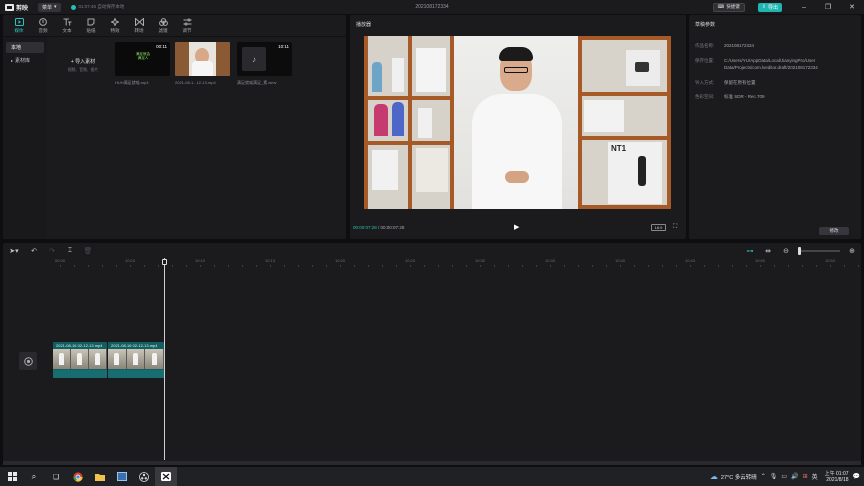 This screenshot has height=486, width=864. Describe the element at coordinates (768, 251) in the screenshot. I see `snap-toggle-button: ⇹` at that location.